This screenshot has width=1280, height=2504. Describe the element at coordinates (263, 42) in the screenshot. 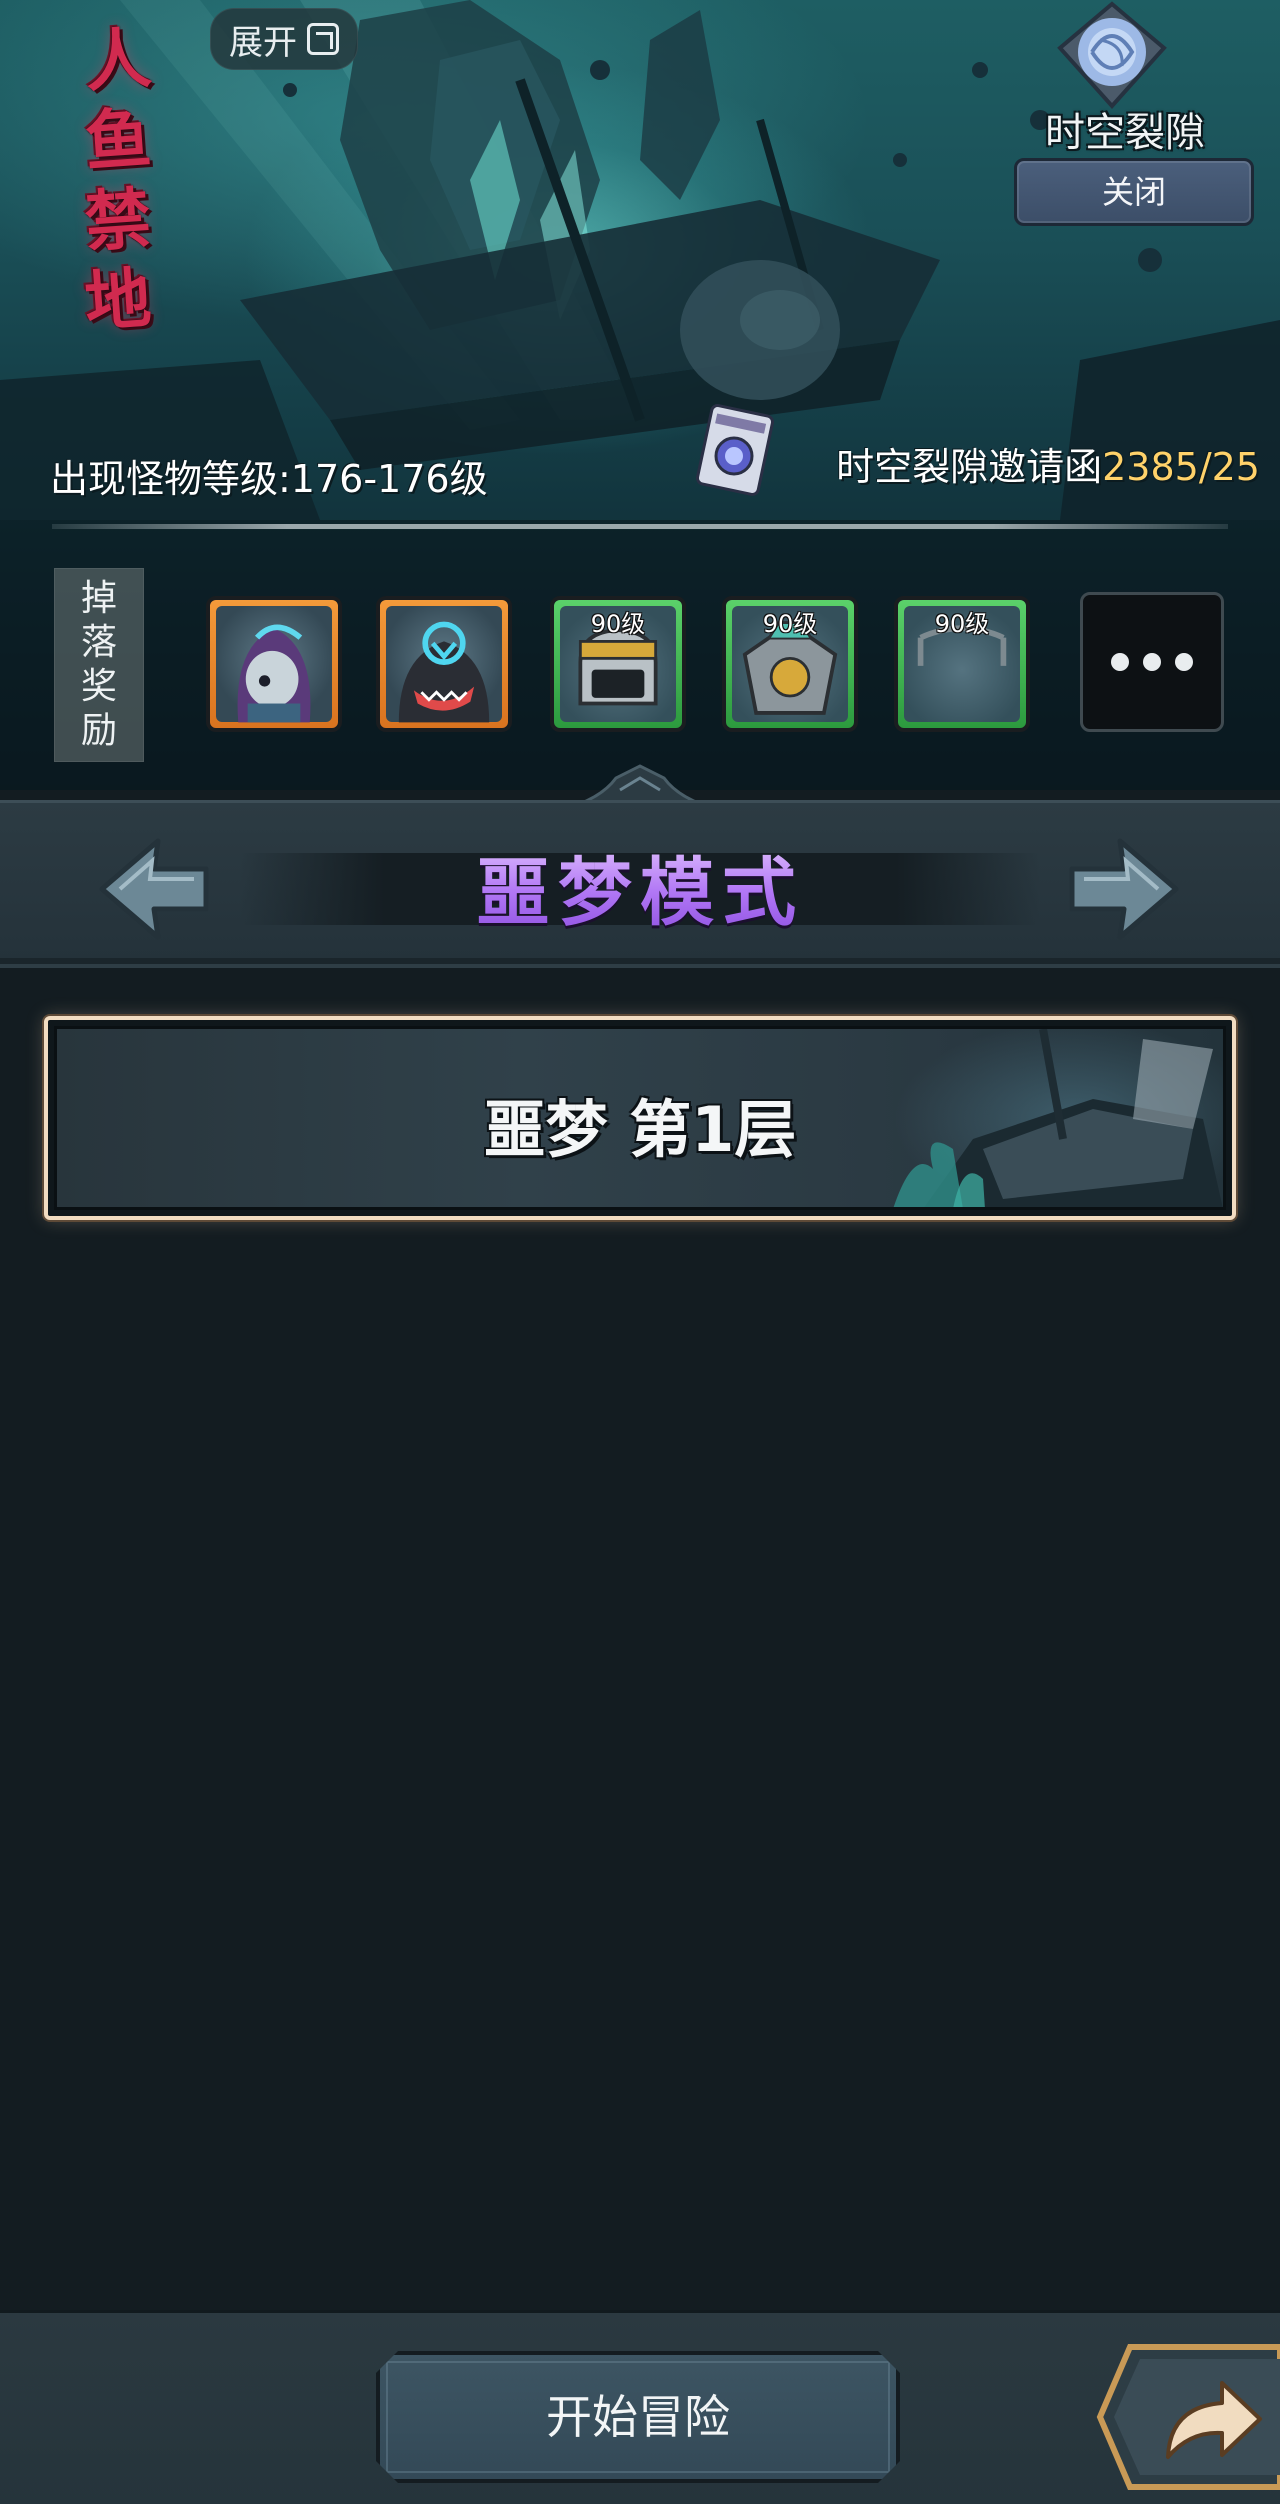

I see `expand-label: 展开` at that location.